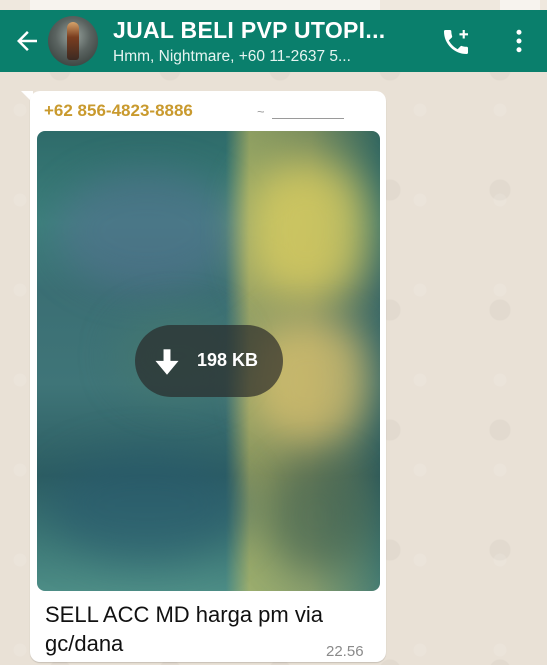  I want to click on sender-name: ~, so click(261, 111).